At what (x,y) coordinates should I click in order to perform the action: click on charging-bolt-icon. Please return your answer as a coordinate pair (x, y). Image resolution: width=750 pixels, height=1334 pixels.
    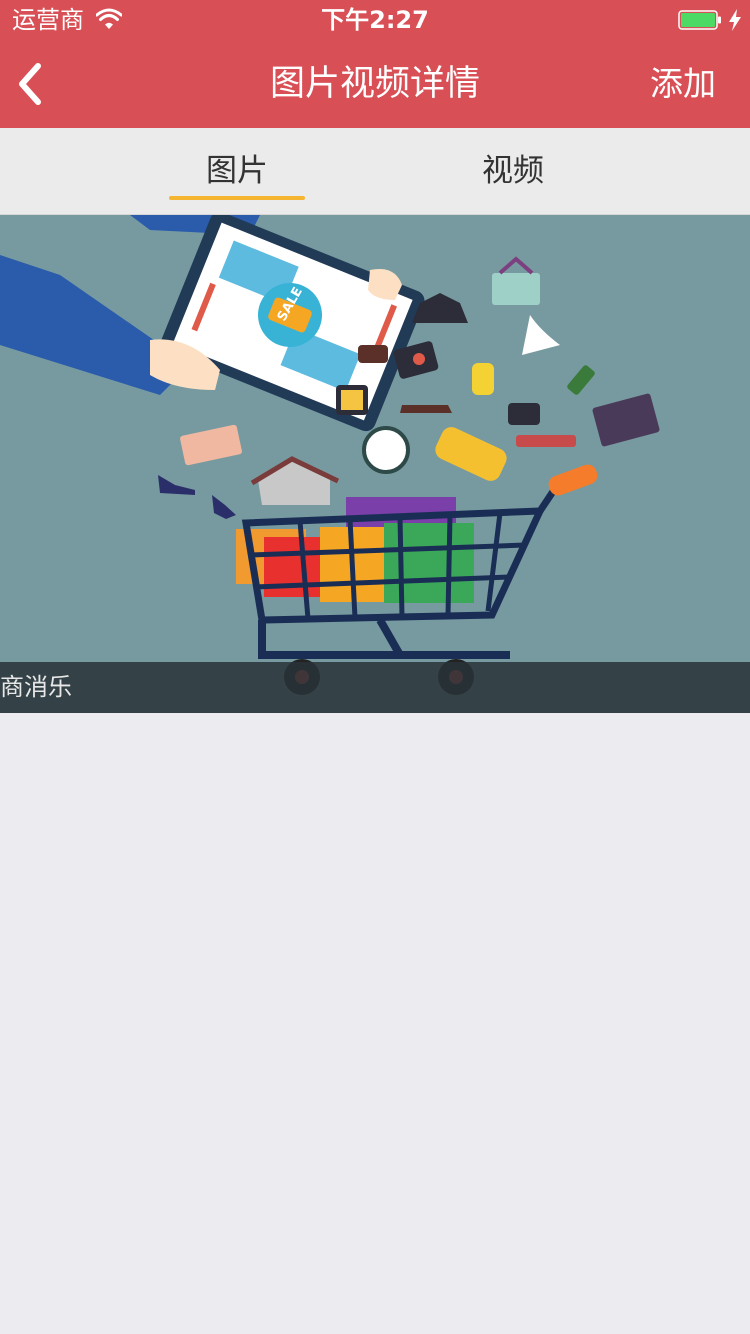
    Looking at the image, I should click on (735, 20).